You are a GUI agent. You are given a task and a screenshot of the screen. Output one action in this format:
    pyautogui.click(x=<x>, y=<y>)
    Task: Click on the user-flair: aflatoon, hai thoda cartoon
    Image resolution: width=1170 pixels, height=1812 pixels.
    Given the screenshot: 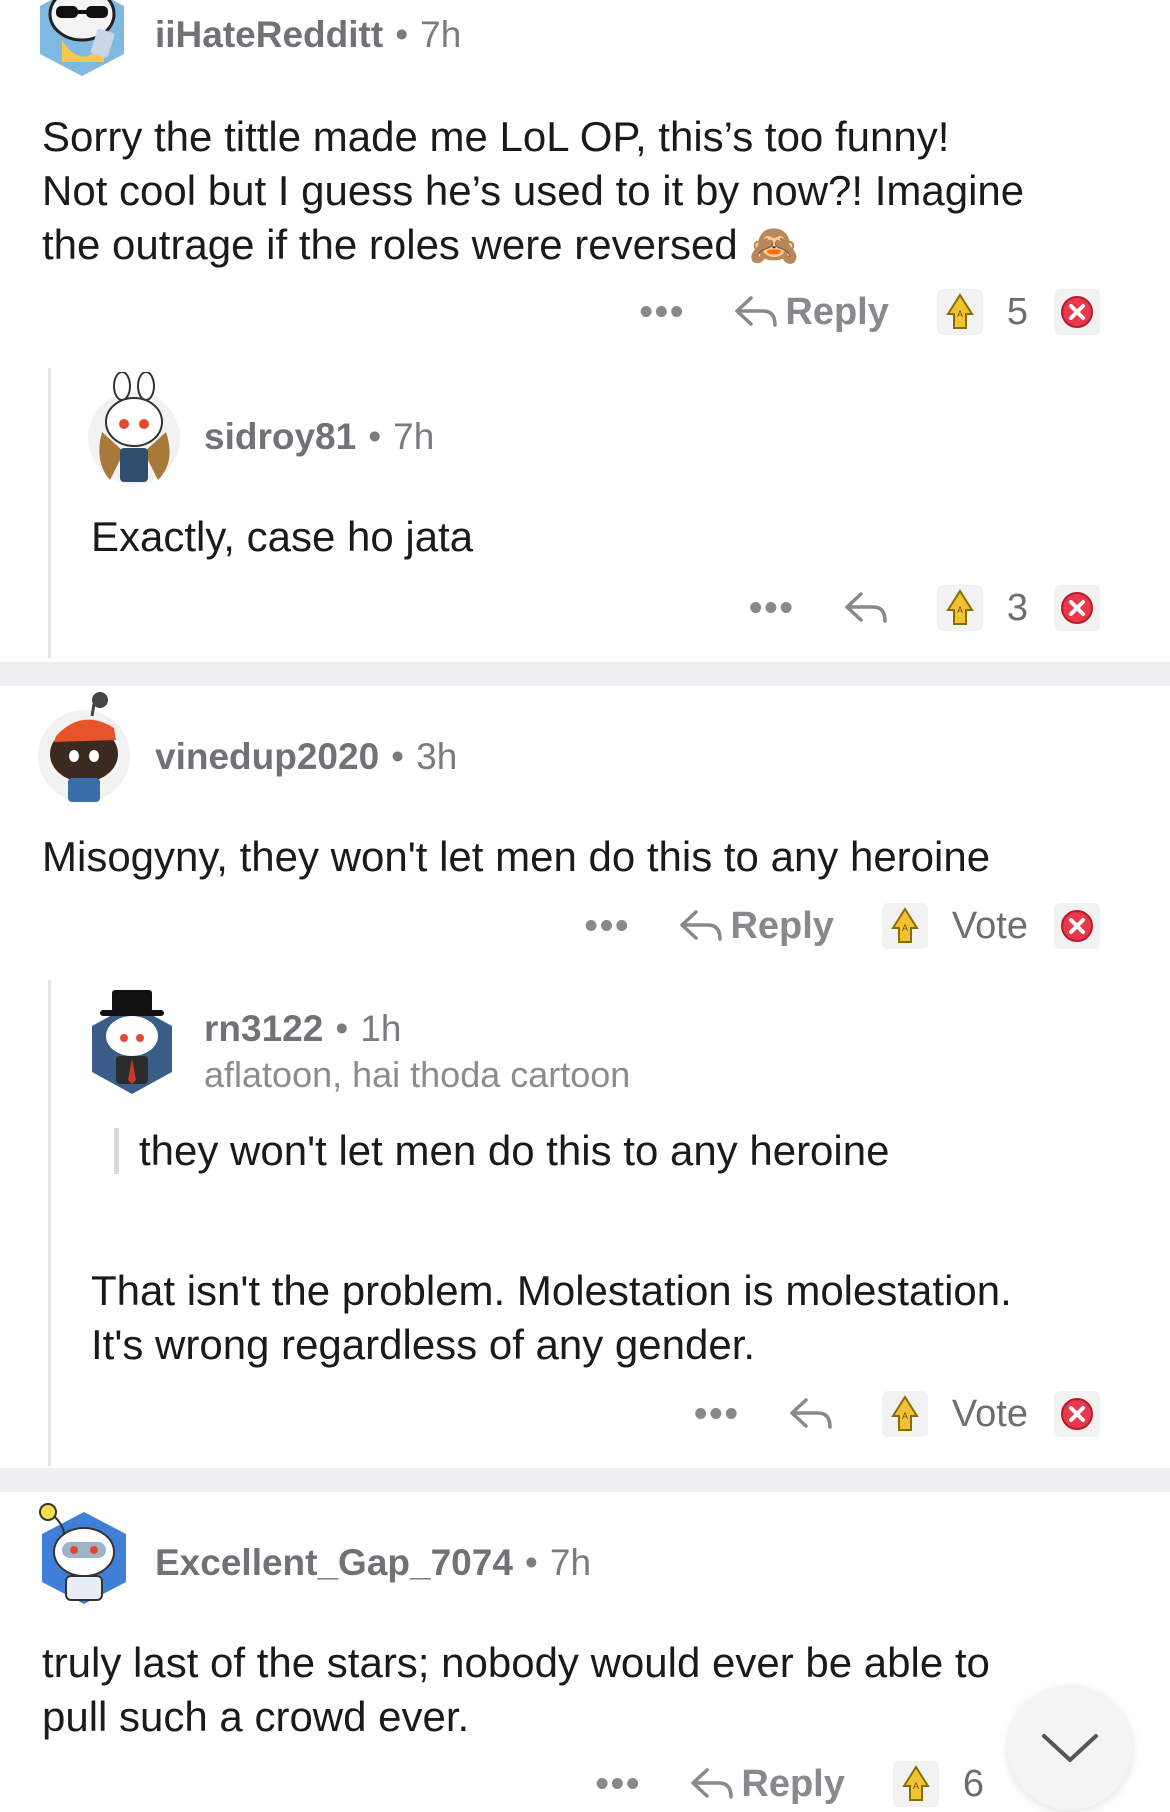 What is the action you would take?
    pyautogui.click(x=417, y=1074)
    